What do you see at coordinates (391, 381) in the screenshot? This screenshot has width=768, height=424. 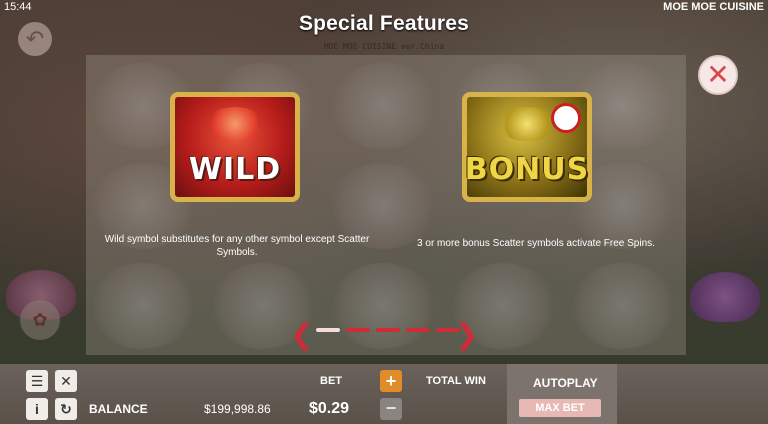 I see `bet-increase-button: +` at bounding box center [391, 381].